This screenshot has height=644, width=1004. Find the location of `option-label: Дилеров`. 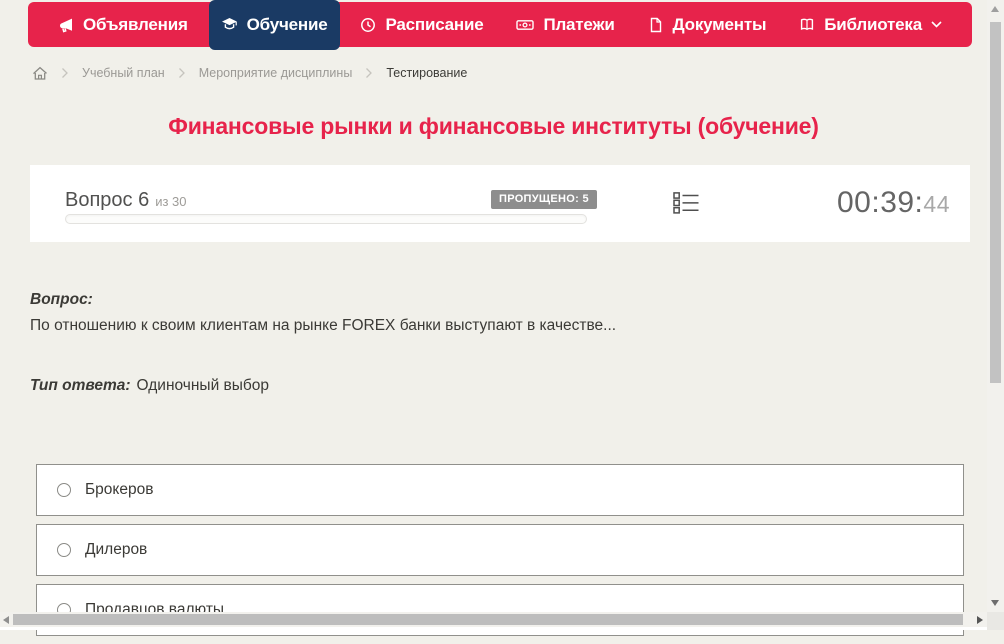

option-label: Дилеров is located at coordinates (116, 549).